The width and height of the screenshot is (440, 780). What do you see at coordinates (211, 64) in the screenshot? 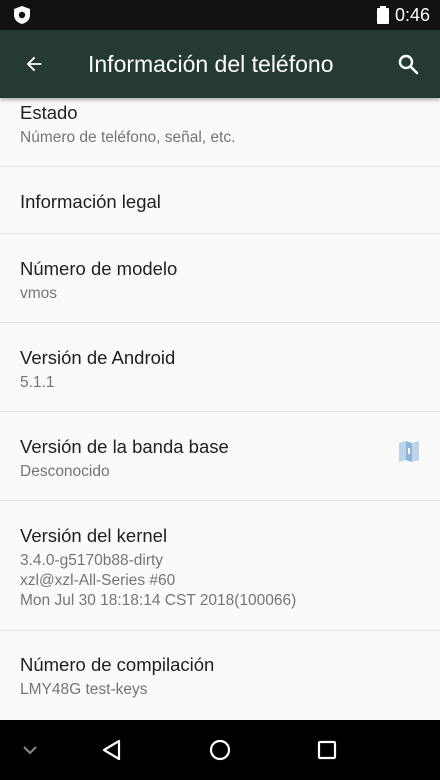
I see `page-title: Información del teléfono` at bounding box center [211, 64].